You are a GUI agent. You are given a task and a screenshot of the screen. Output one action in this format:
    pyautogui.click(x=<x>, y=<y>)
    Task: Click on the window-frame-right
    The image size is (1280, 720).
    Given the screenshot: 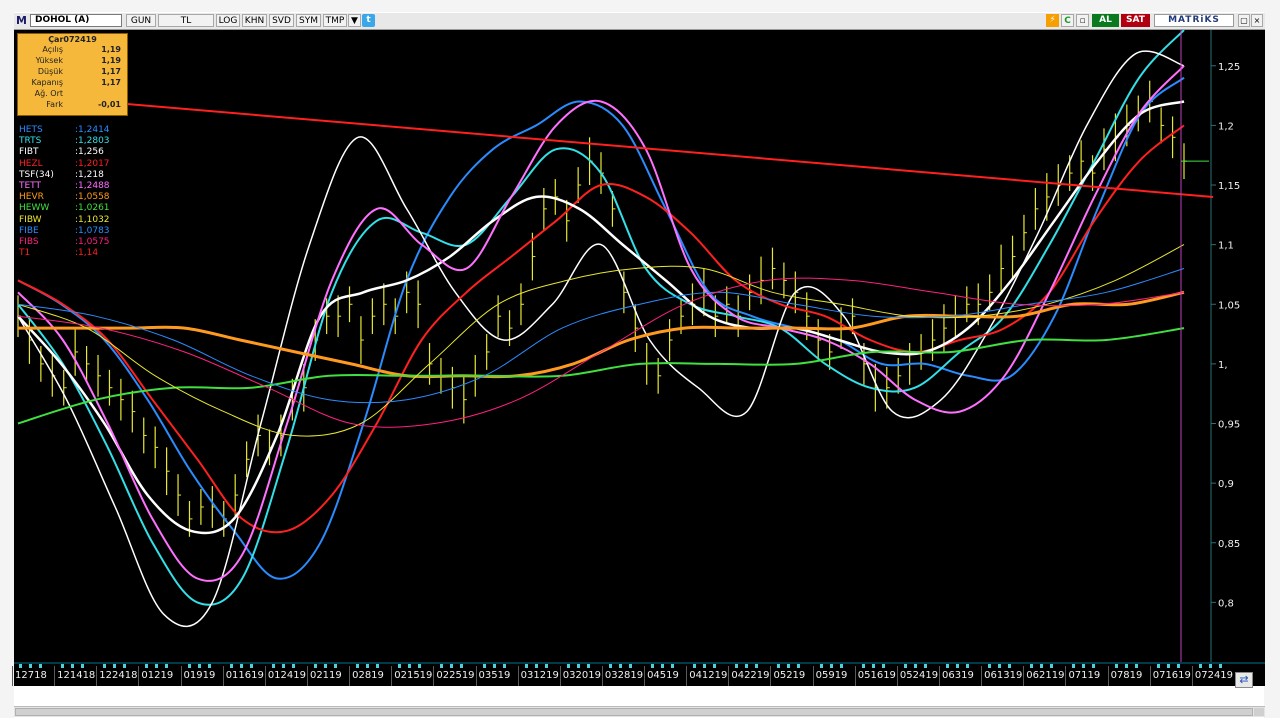 What is the action you would take?
    pyautogui.click(x=1272, y=365)
    